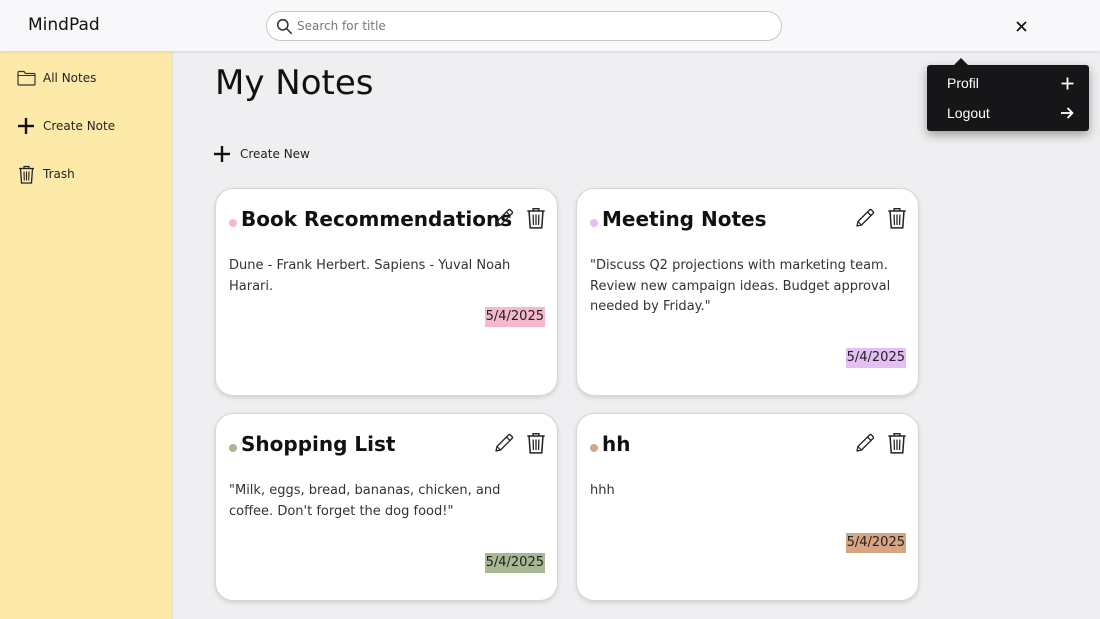 The image size is (1100, 619). What do you see at coordinates (747, 507) in the screenshot?
I see `note-card: hh hhh 5/4/2025` at bounding box center [747, 507].